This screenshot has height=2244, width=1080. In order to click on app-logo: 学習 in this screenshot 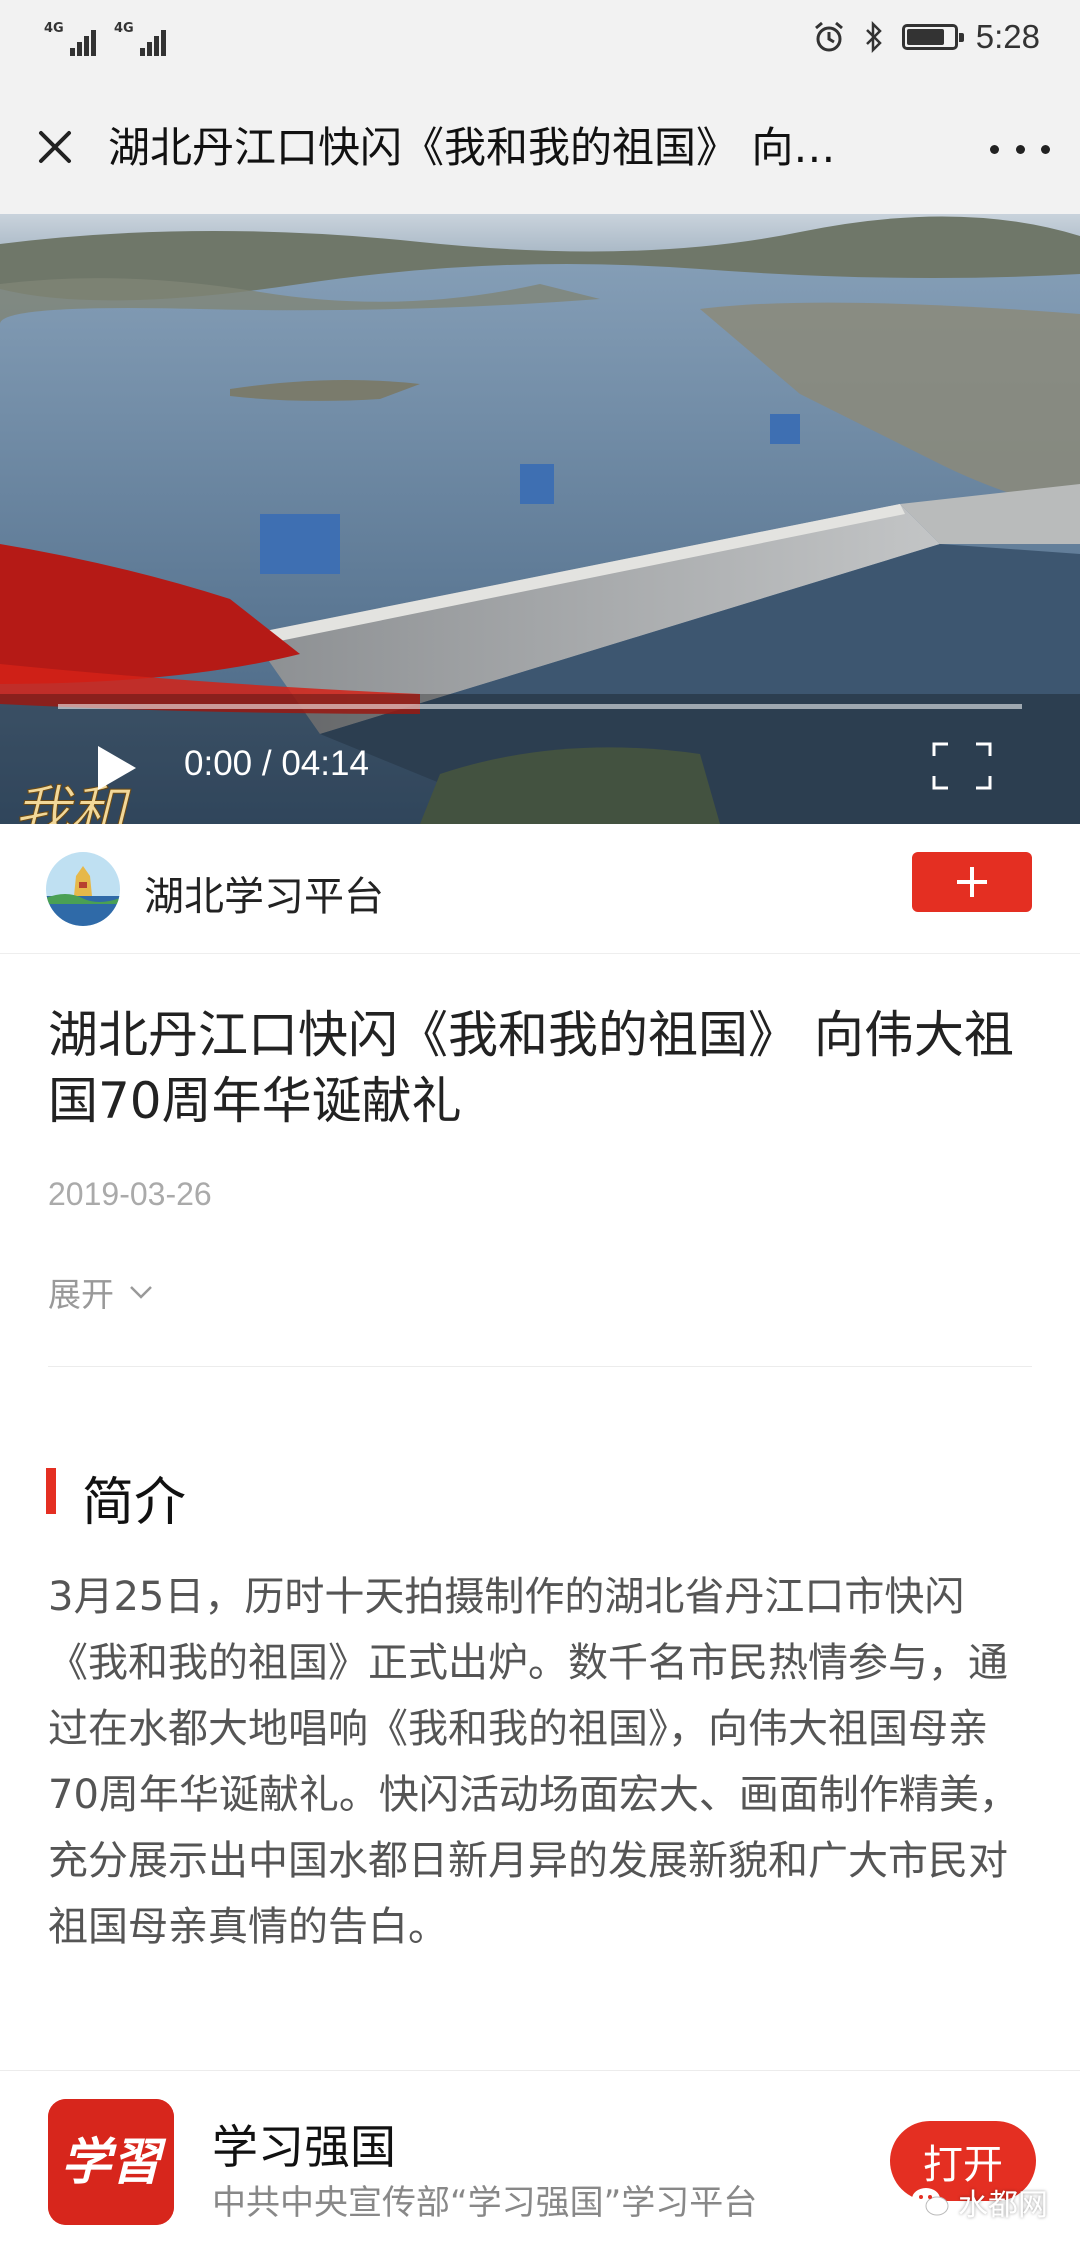, I will do `click(111, 2162)`.